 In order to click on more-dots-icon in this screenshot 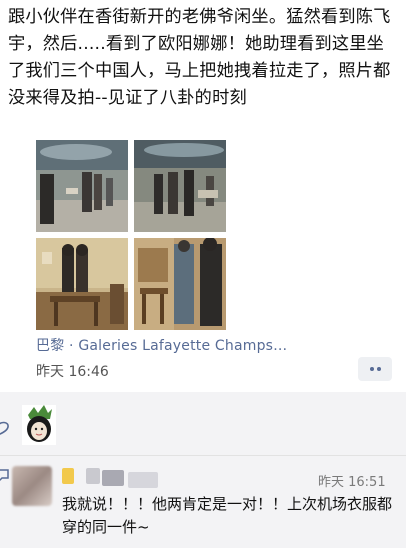, I will do `click(371, 369)`.